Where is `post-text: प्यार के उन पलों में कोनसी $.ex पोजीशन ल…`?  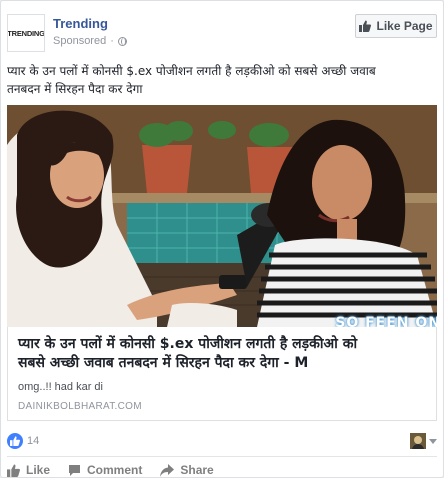
post-text: प्यार के उन पलों में कोनसी $.ex पोजीशन ल… is located at coordinates (222, 80).